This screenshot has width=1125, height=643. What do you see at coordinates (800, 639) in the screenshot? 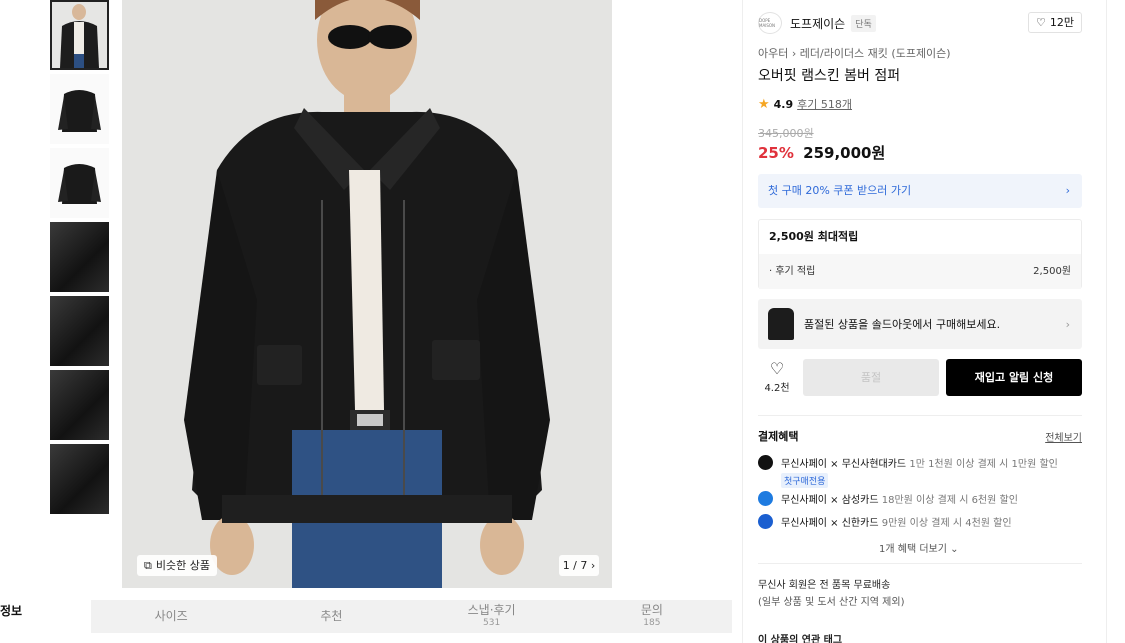
I see `related-tags-header: 이 상품의 연관 태그` at bounding box center [800, 639].